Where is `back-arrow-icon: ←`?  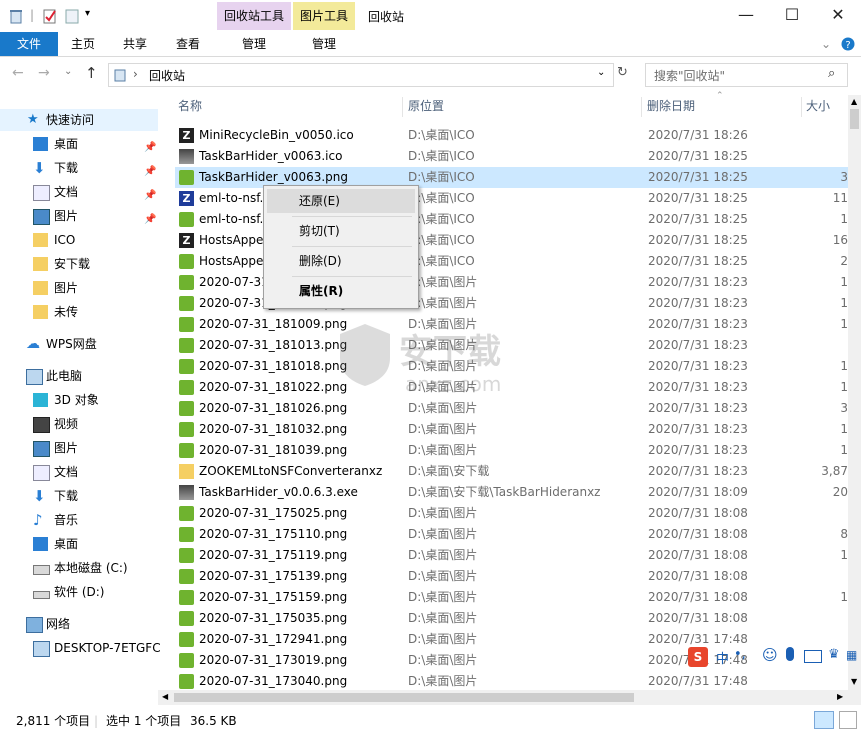
back-arrow-icon: ← is located at coordinates (18, 73).